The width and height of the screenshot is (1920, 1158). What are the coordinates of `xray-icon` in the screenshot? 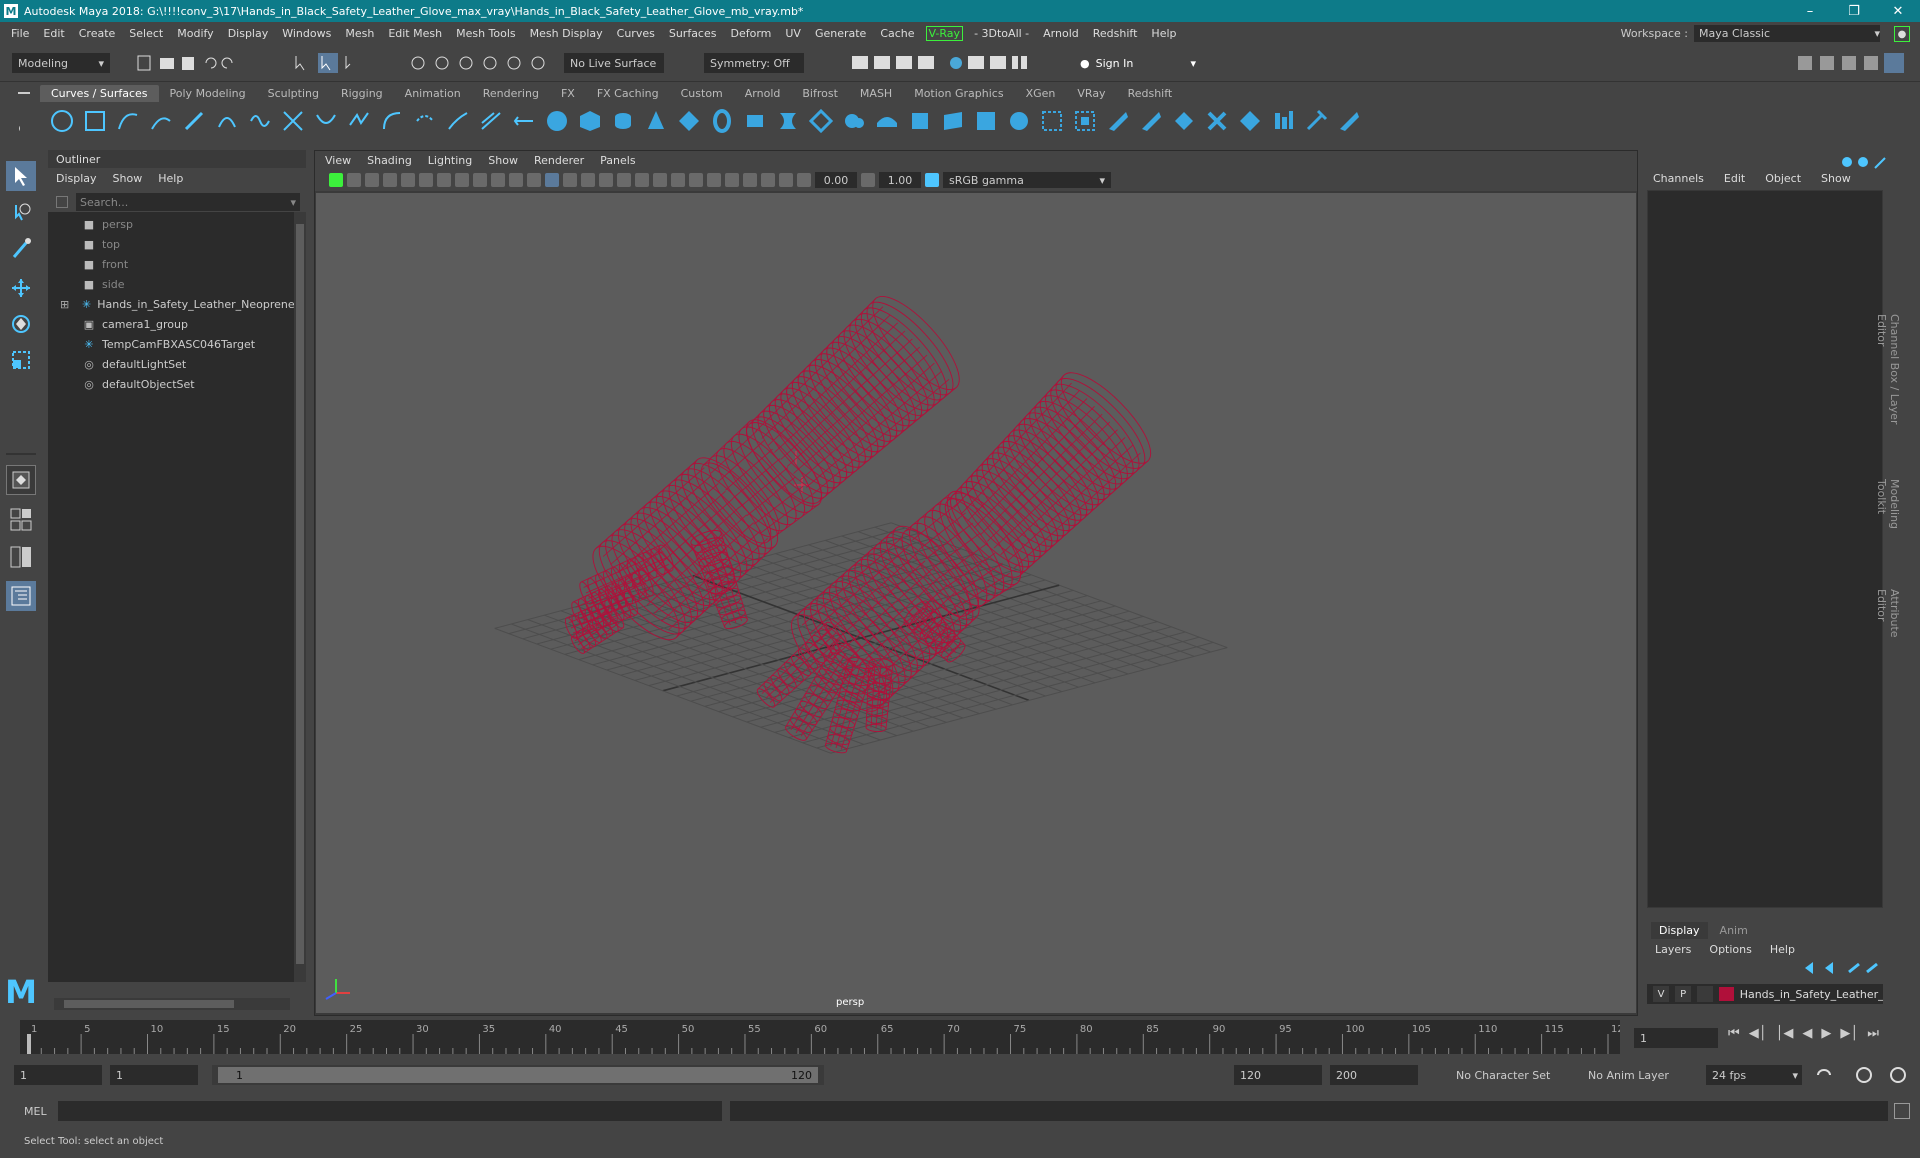 It's located at (750, 180).